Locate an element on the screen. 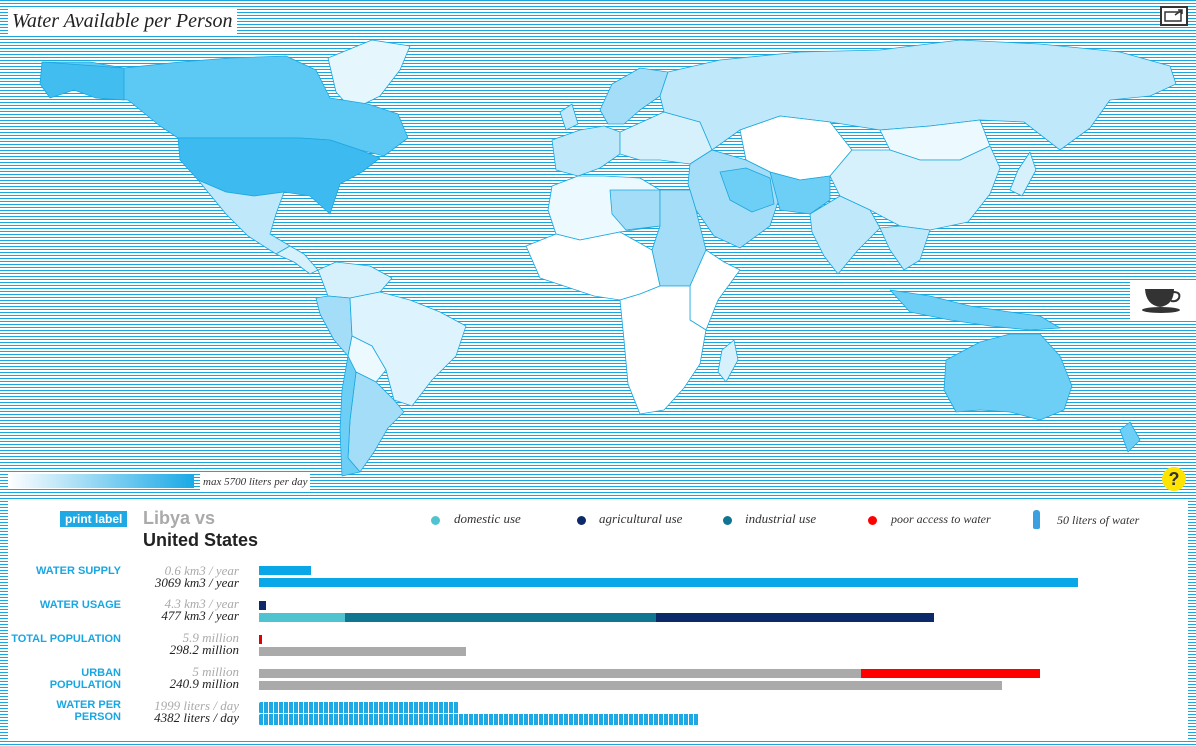  print-label-button: print label is located at coordinates (94, 519).